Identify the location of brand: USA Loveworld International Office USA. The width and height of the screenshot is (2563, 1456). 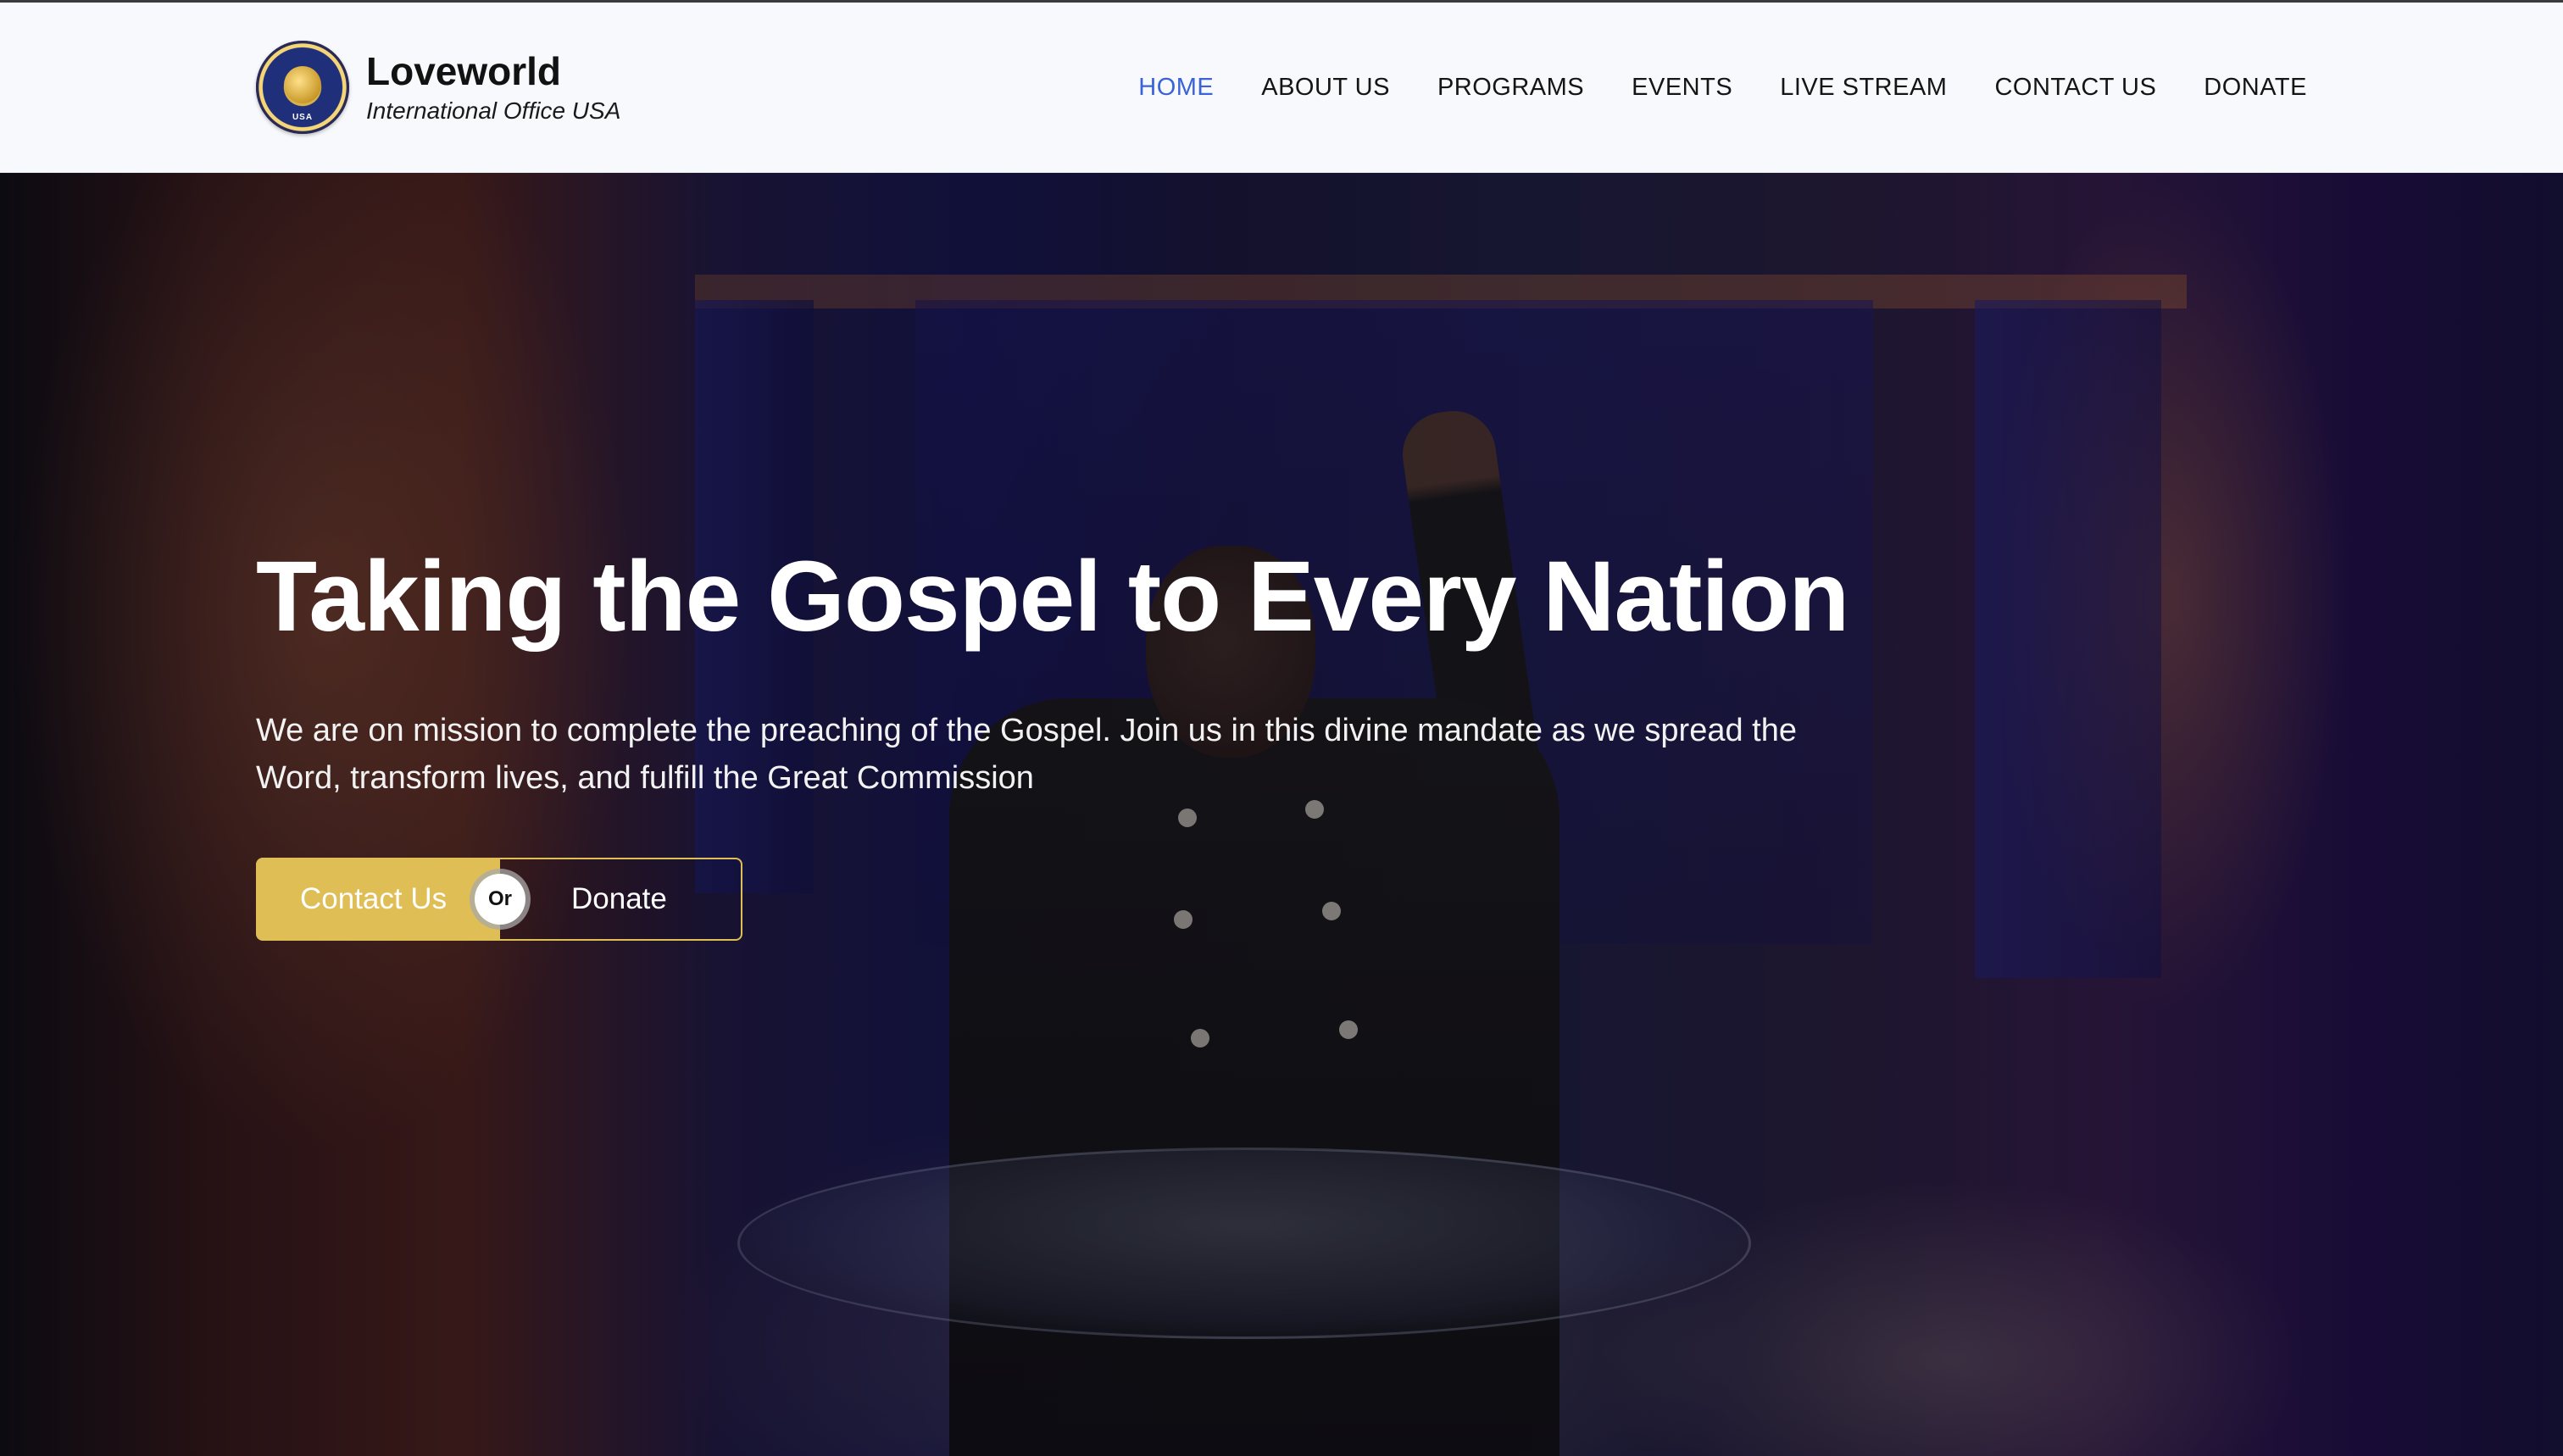
(438, 87).